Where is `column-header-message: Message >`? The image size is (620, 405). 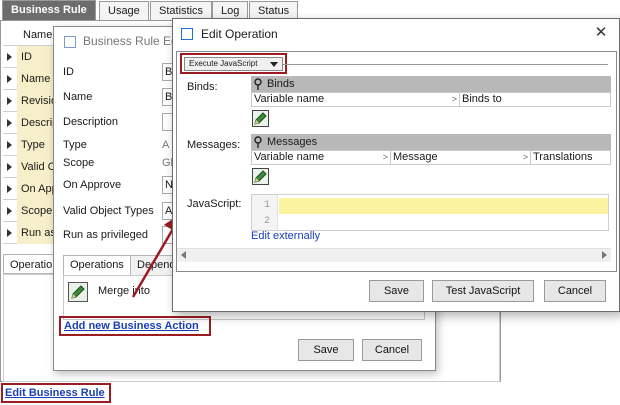
column-header-message: Message > is located at coordinates (460, 157).